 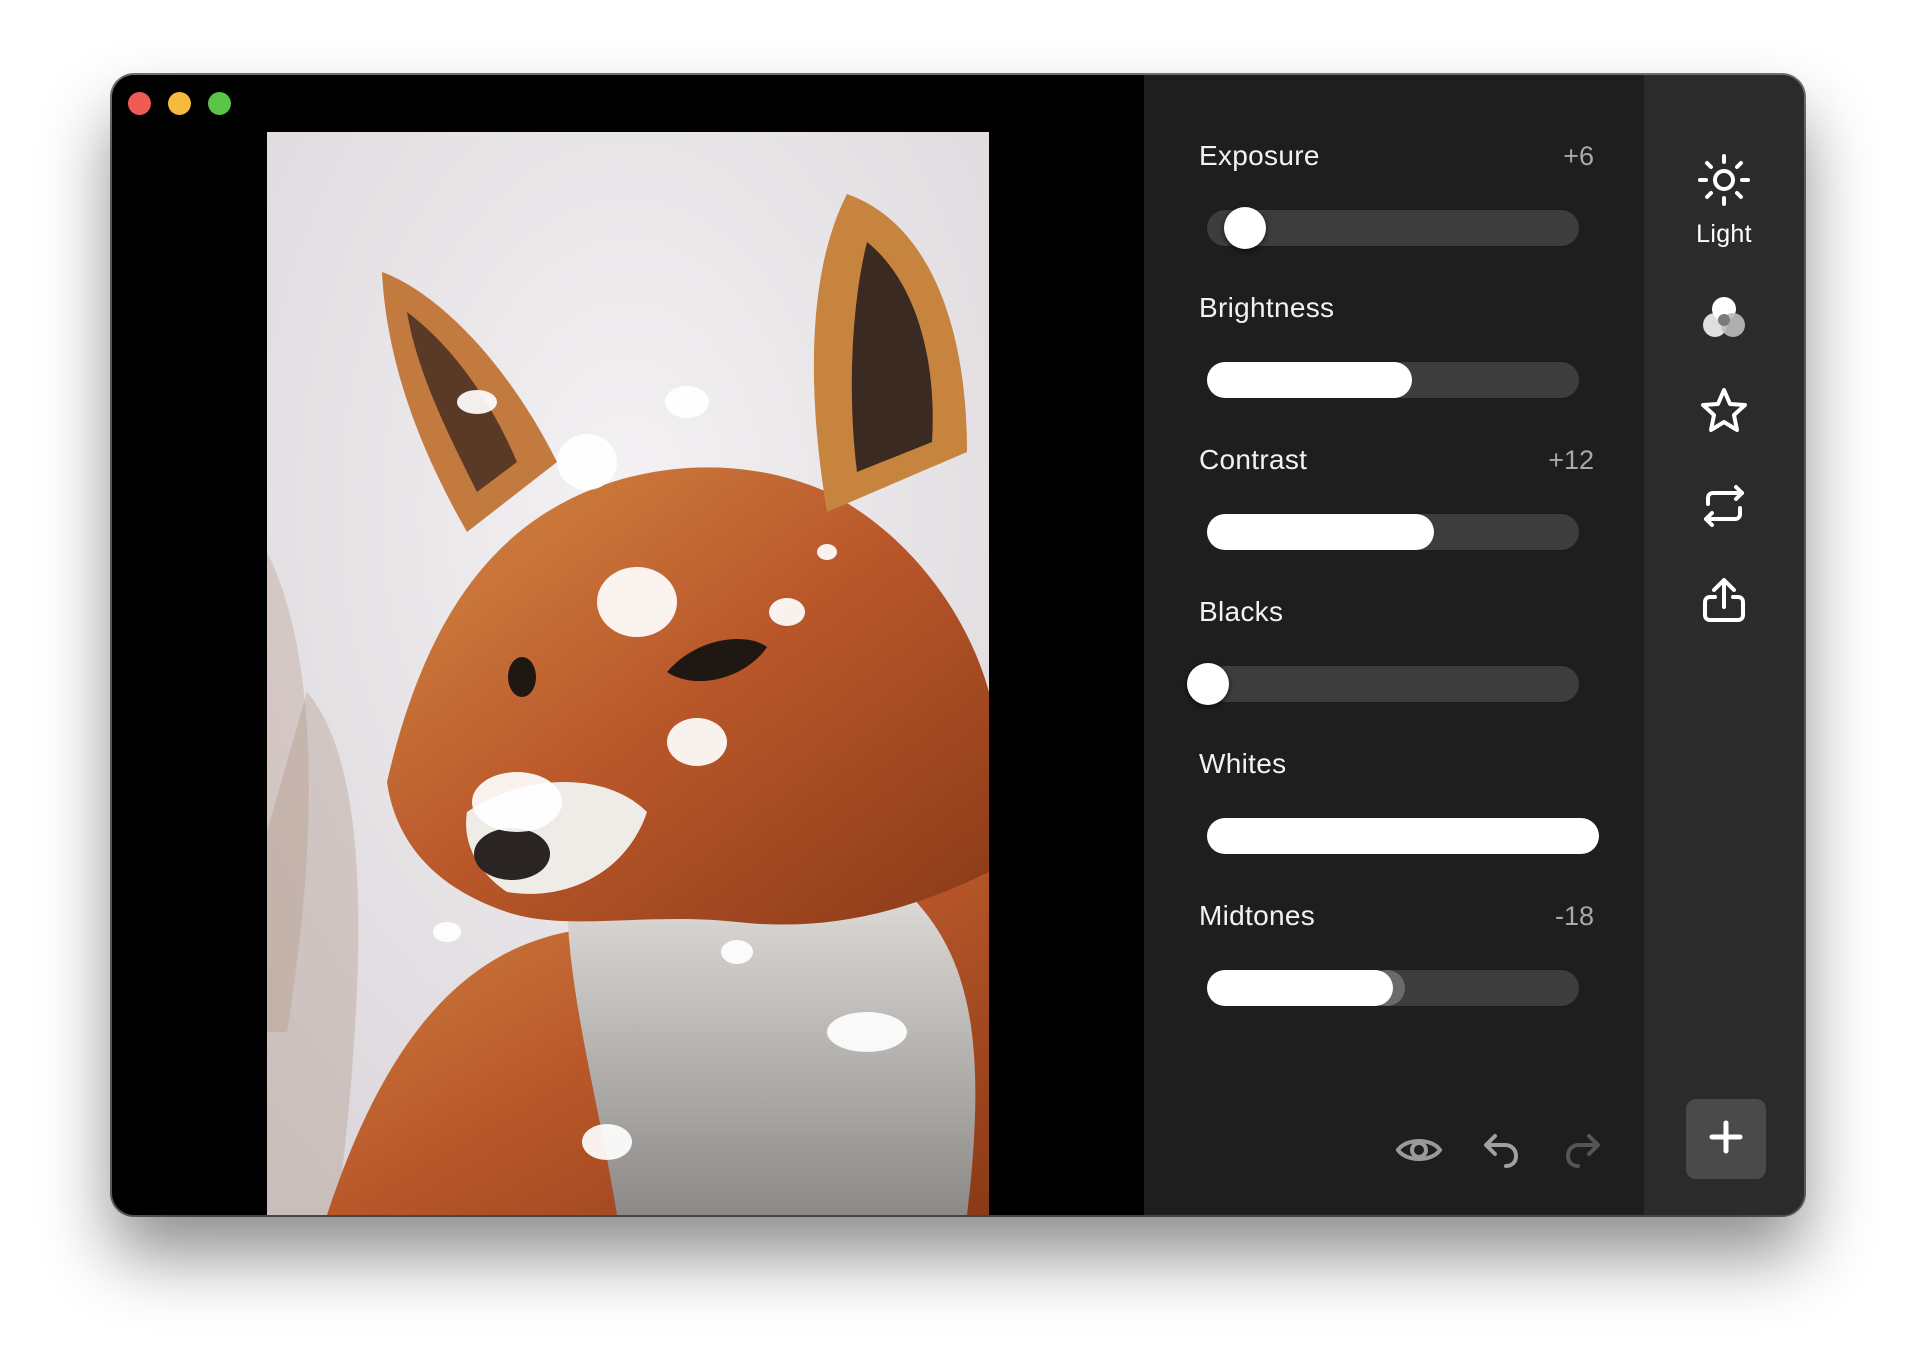 I want to click on window-controls, so click(x=179, y=103).